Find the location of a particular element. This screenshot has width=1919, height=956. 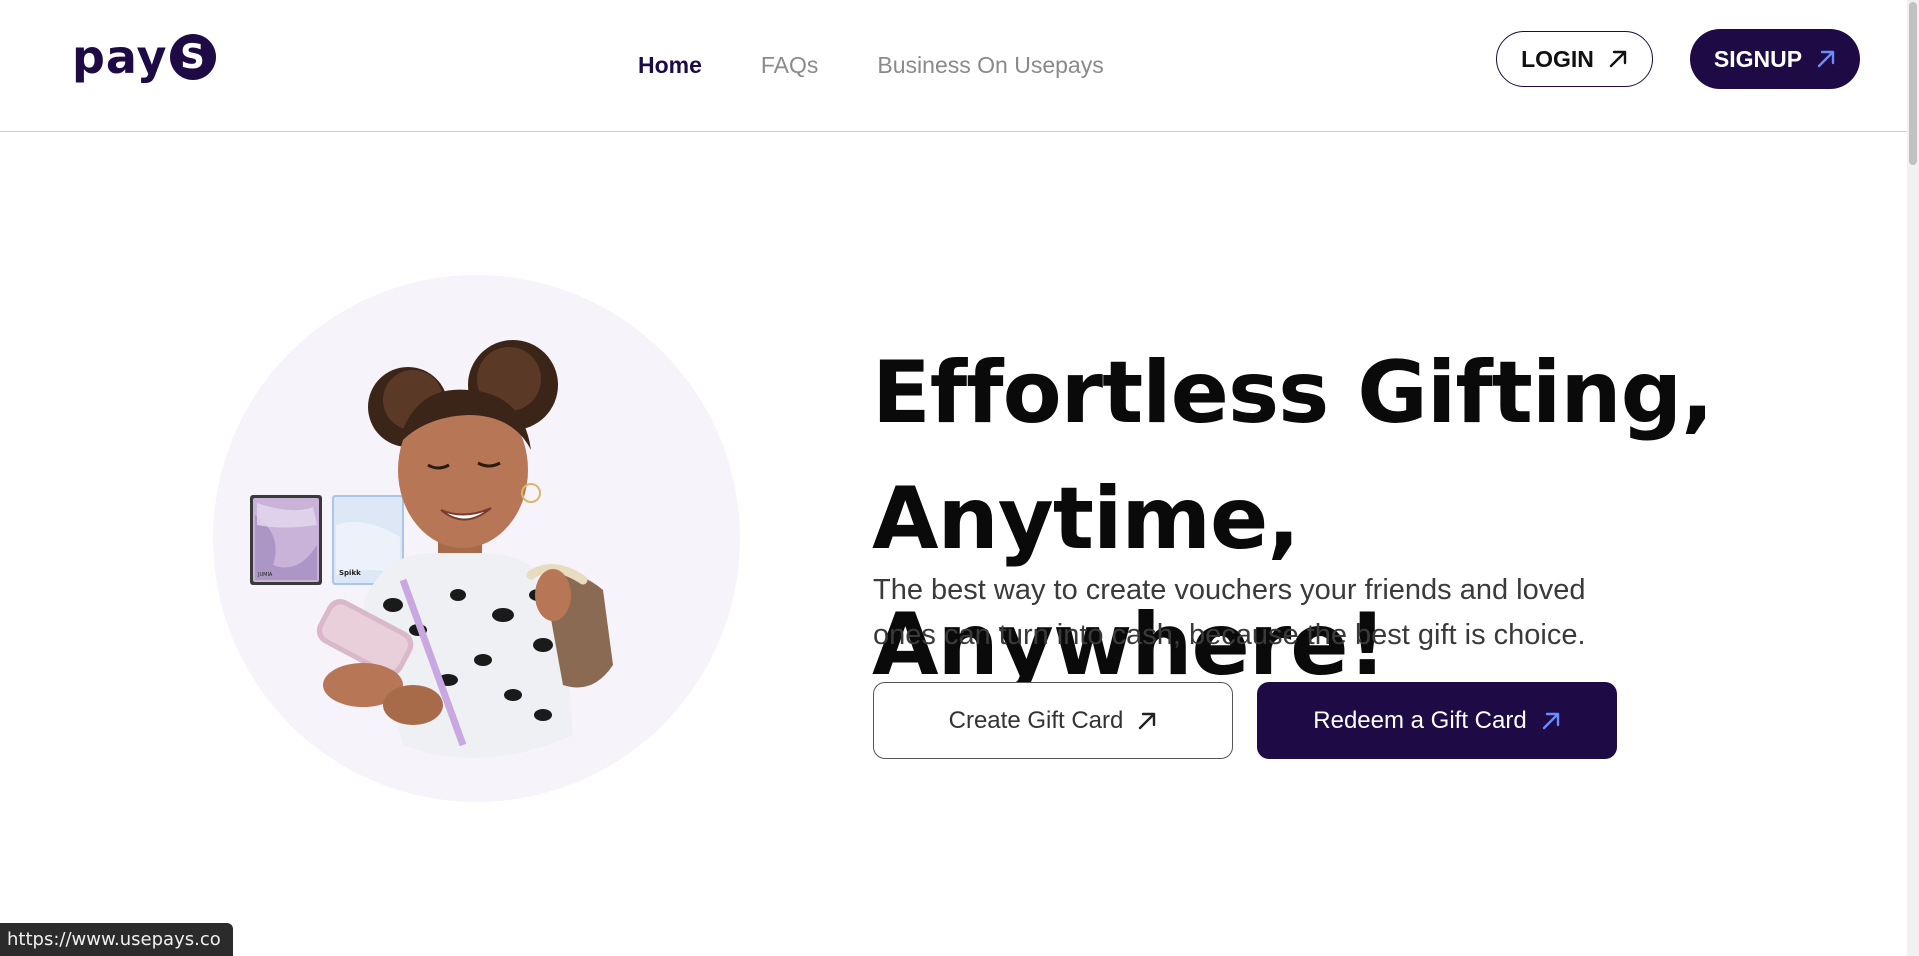

main-nav: Home FAQs Business On Usepays is located at coordinates (871, 65).